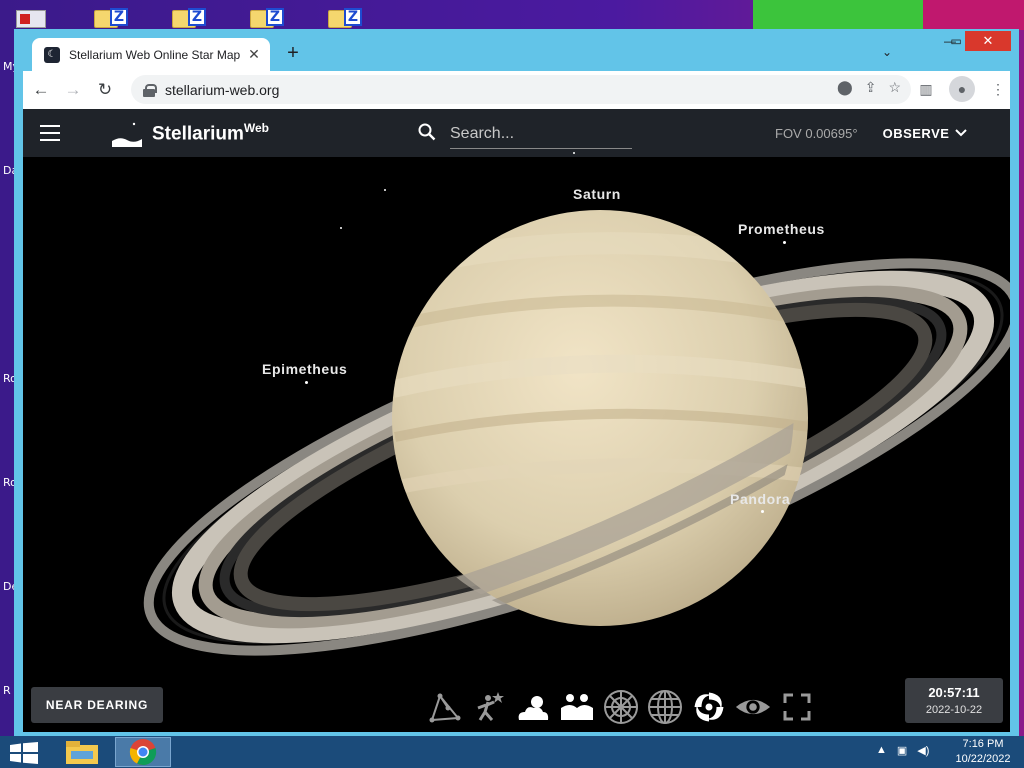  Describe the element at coordinates (445, 707) in the screenshot. I see `constellation-lines-icon` at that location.